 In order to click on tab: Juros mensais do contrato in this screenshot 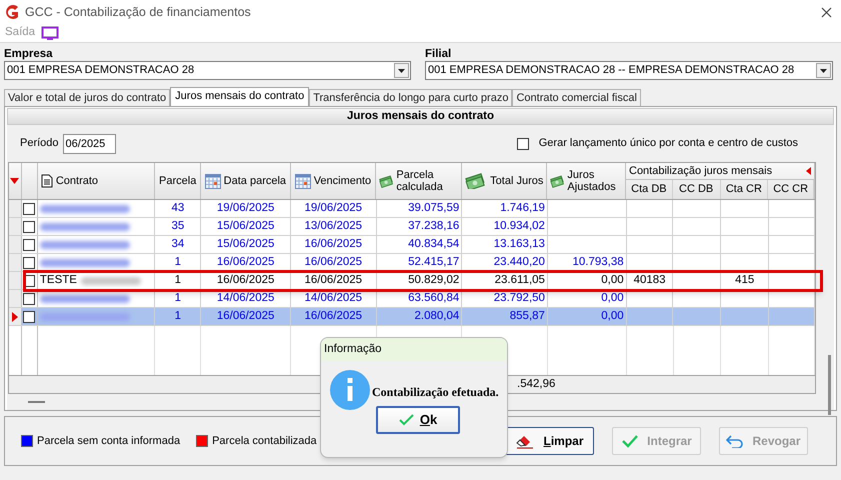, I will do `click(240, 96)`.